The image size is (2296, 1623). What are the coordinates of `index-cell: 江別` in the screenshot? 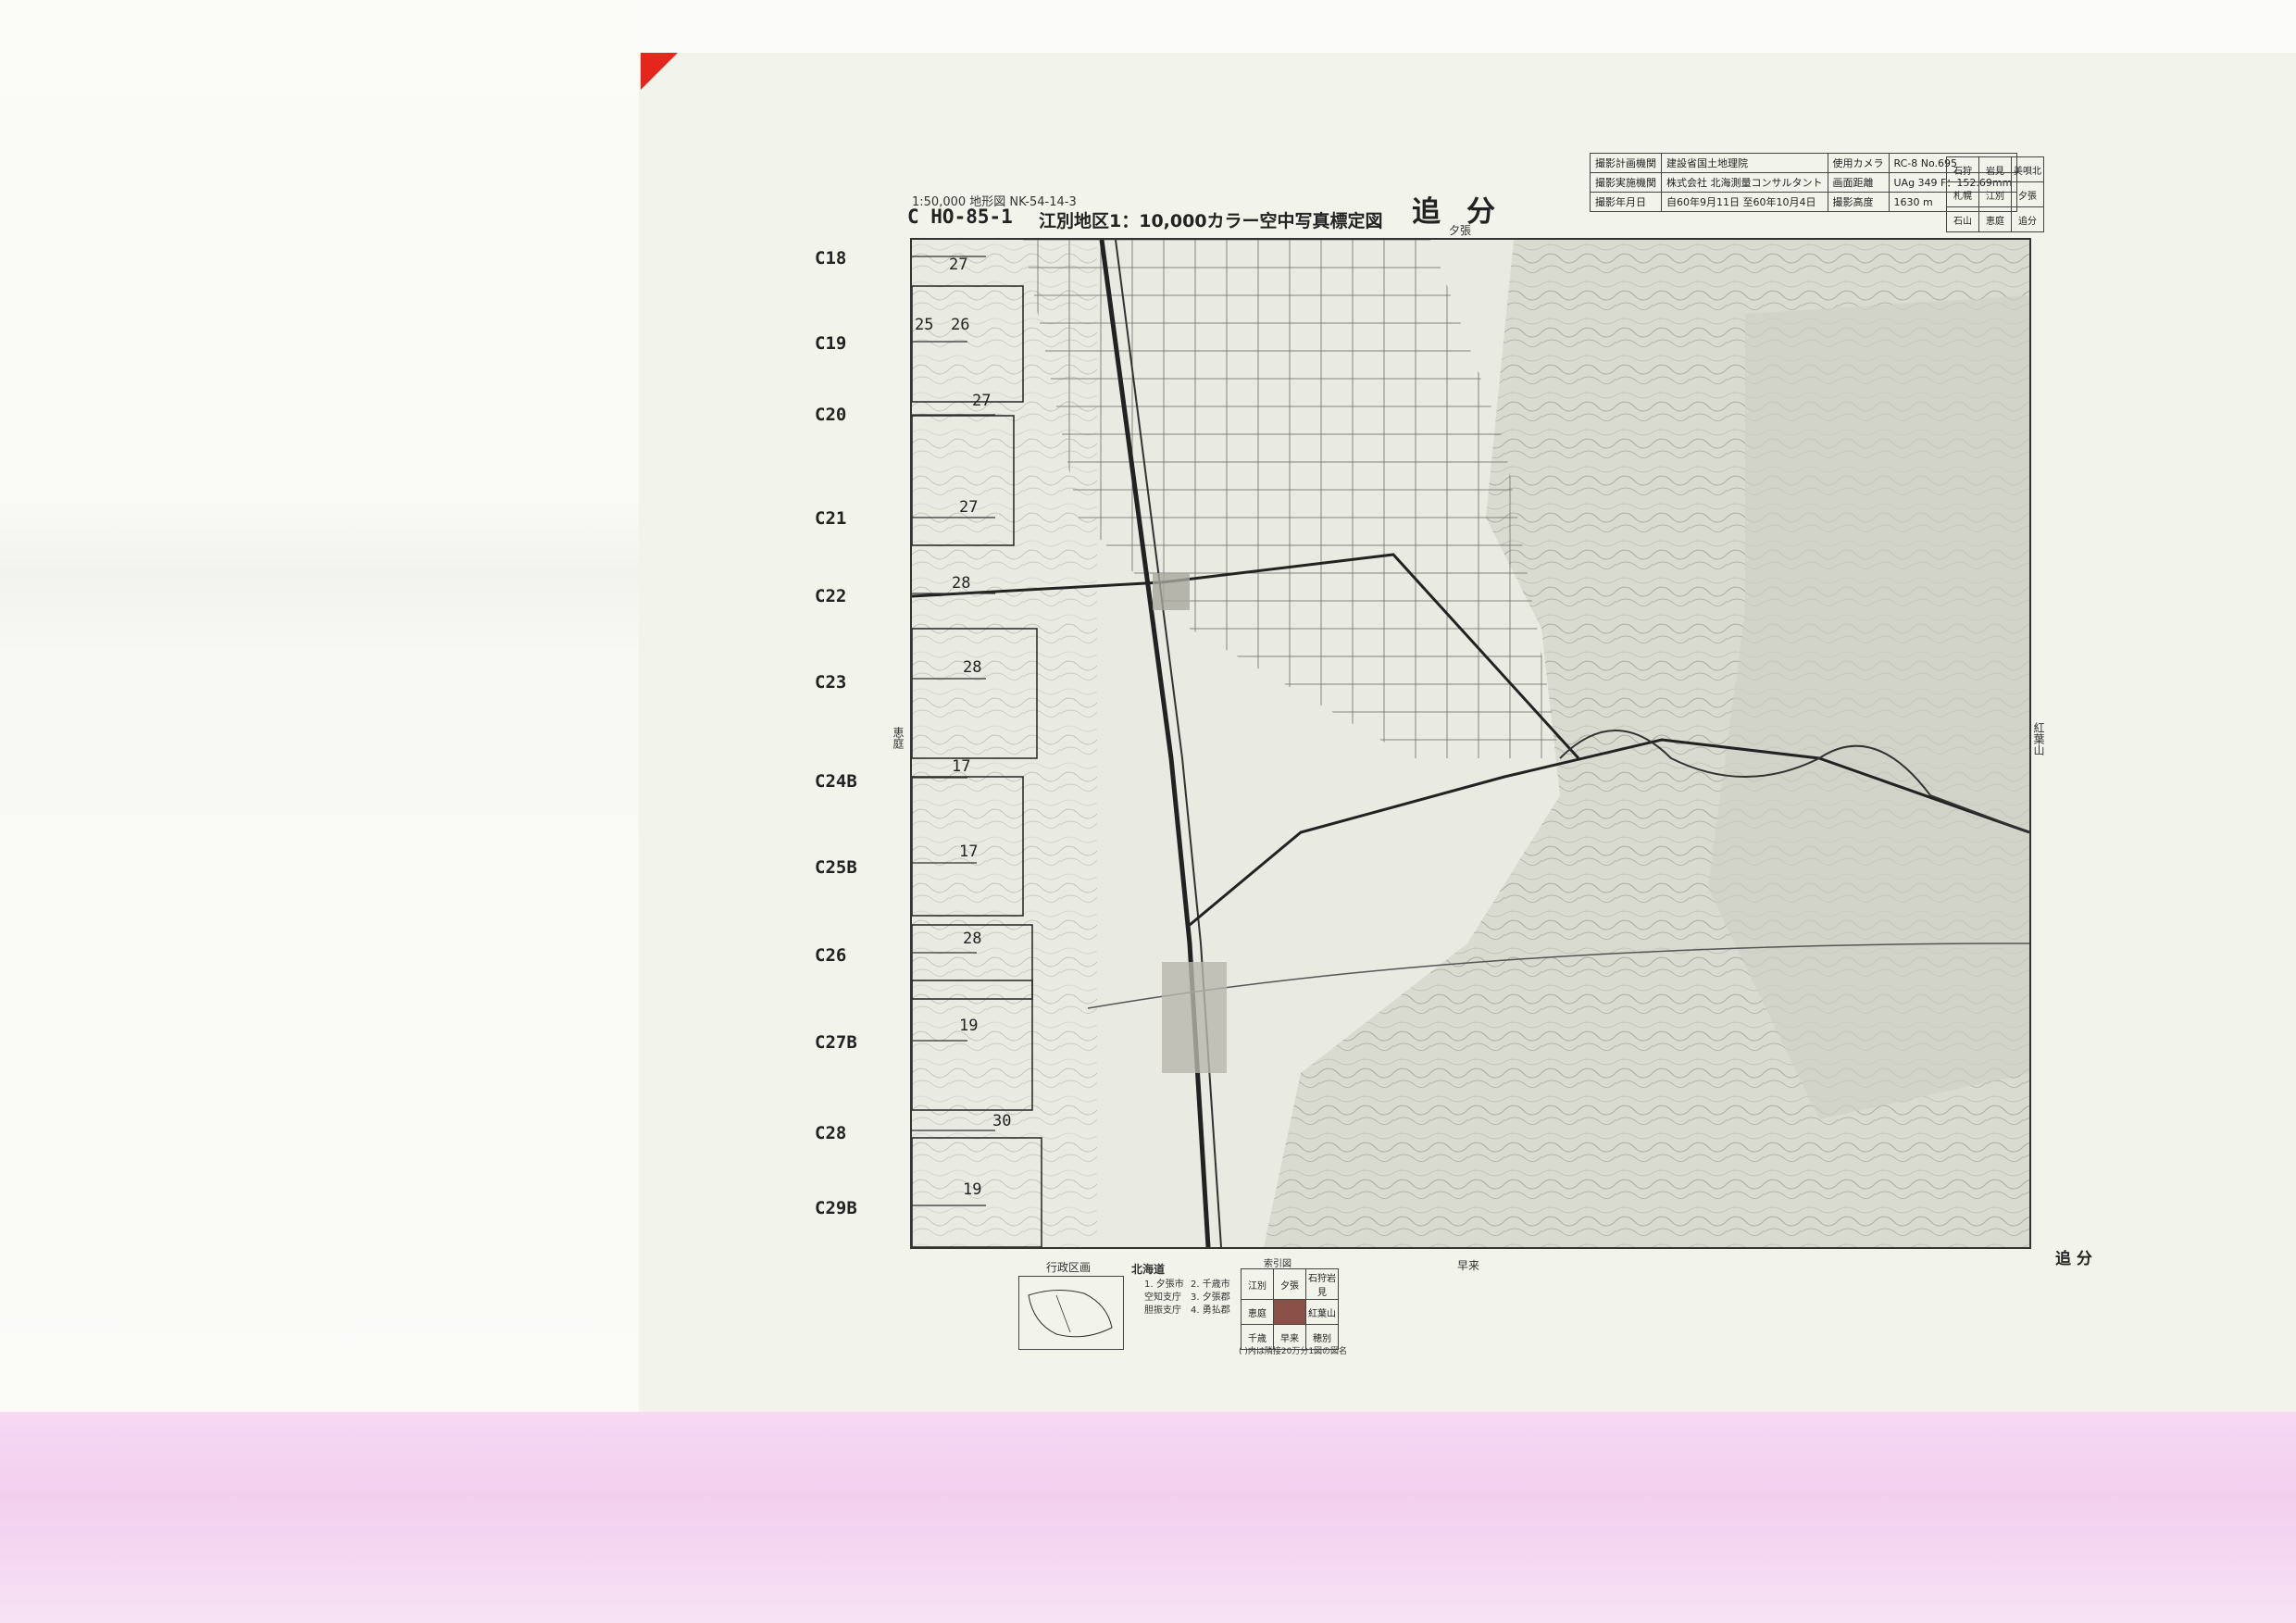 It's located at (1995, 194).